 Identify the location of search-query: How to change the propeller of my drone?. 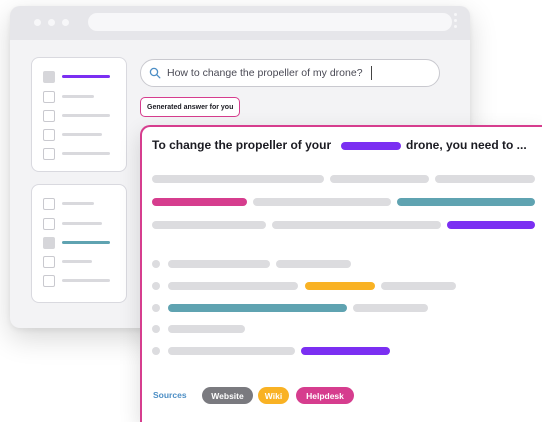
(265, 73).